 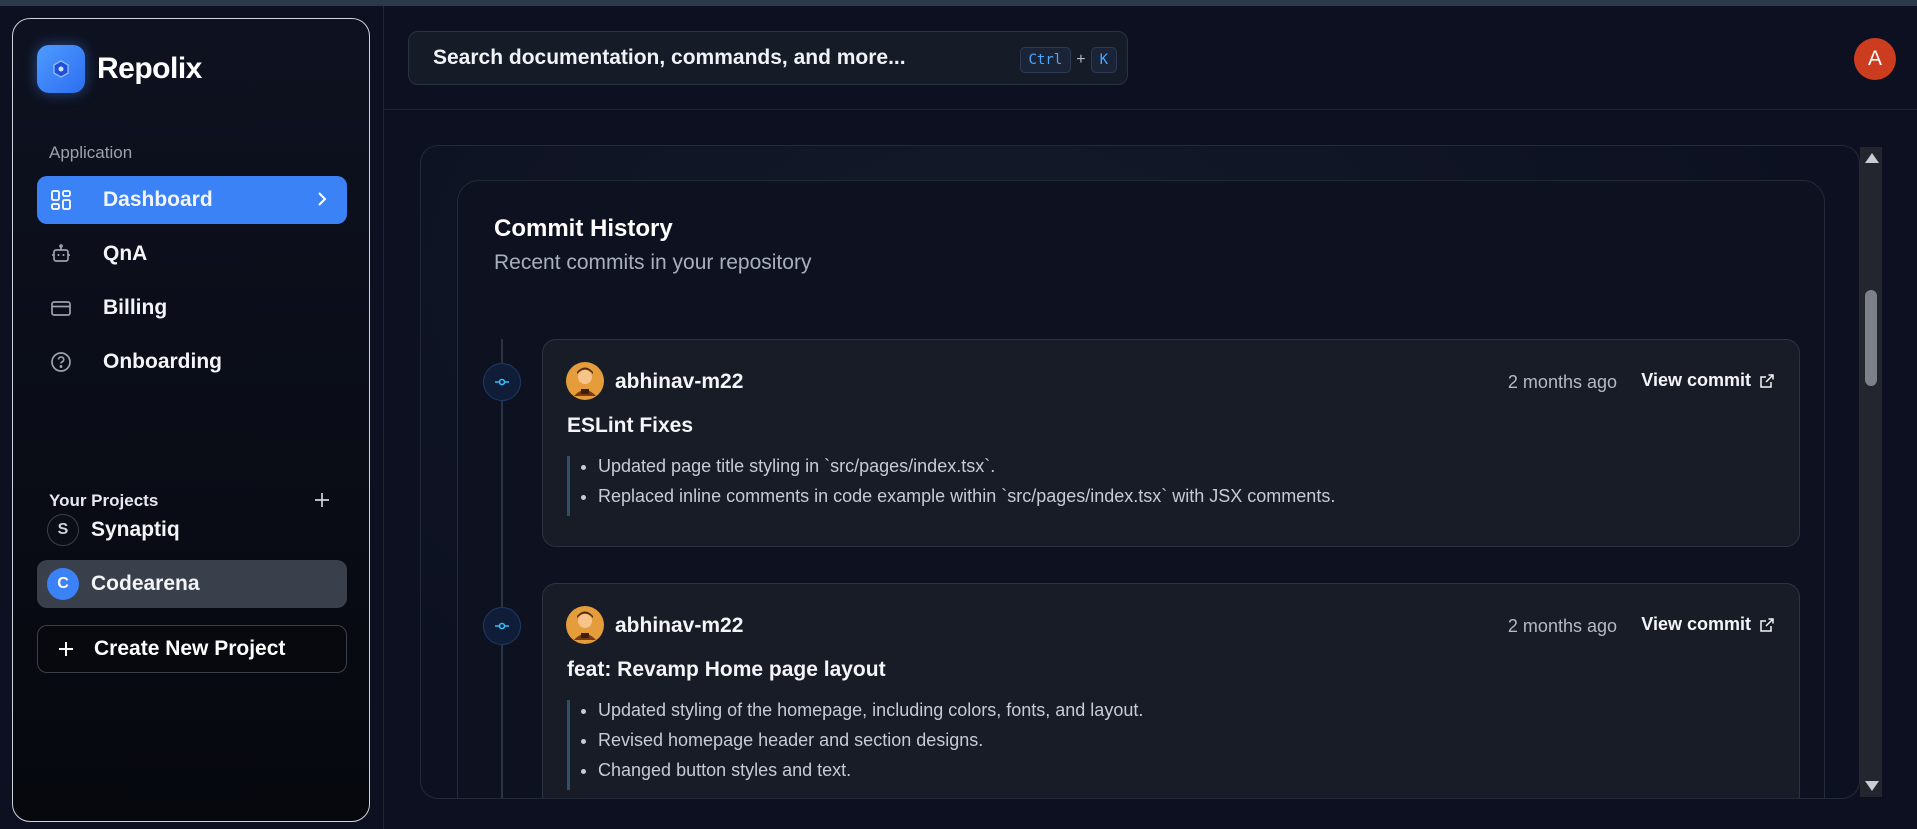 What do you see at coordinates (145, 583) in the screenshot?
I see `project-name: Codearena` at bounding box center [145, 583].